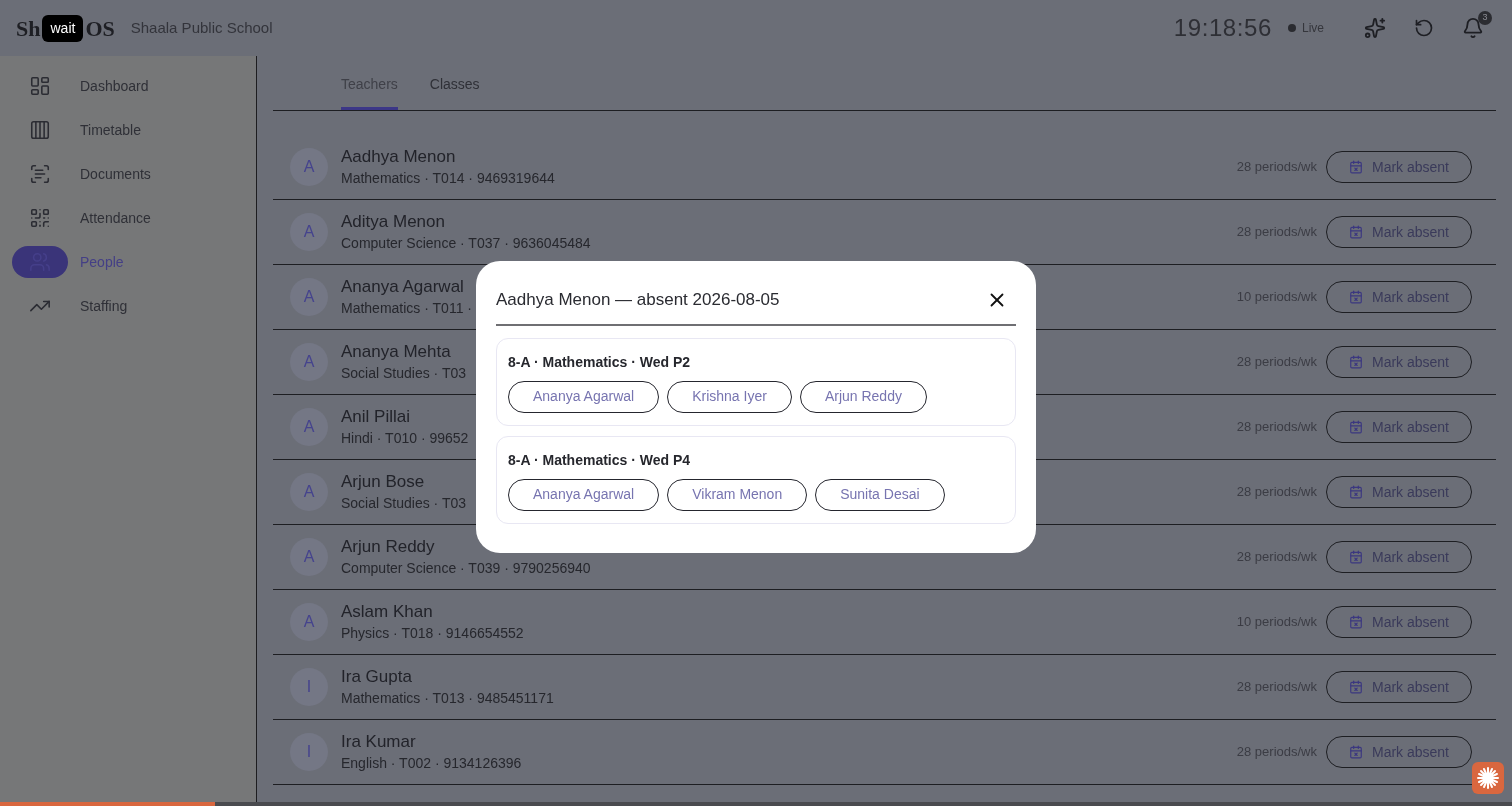 The width and height of the screenshot is (1512, 806). I want to click on teacher-name: Aadhya Menon, so click(399, 157).